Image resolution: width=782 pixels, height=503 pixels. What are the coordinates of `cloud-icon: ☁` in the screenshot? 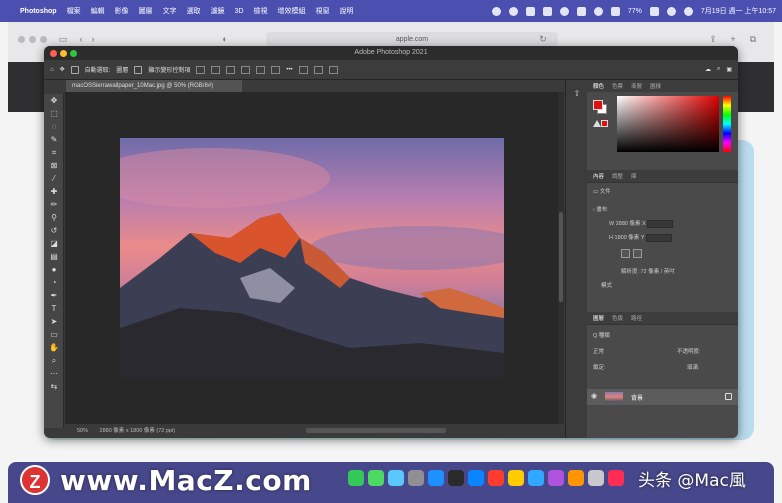 It's located at (708, 69).